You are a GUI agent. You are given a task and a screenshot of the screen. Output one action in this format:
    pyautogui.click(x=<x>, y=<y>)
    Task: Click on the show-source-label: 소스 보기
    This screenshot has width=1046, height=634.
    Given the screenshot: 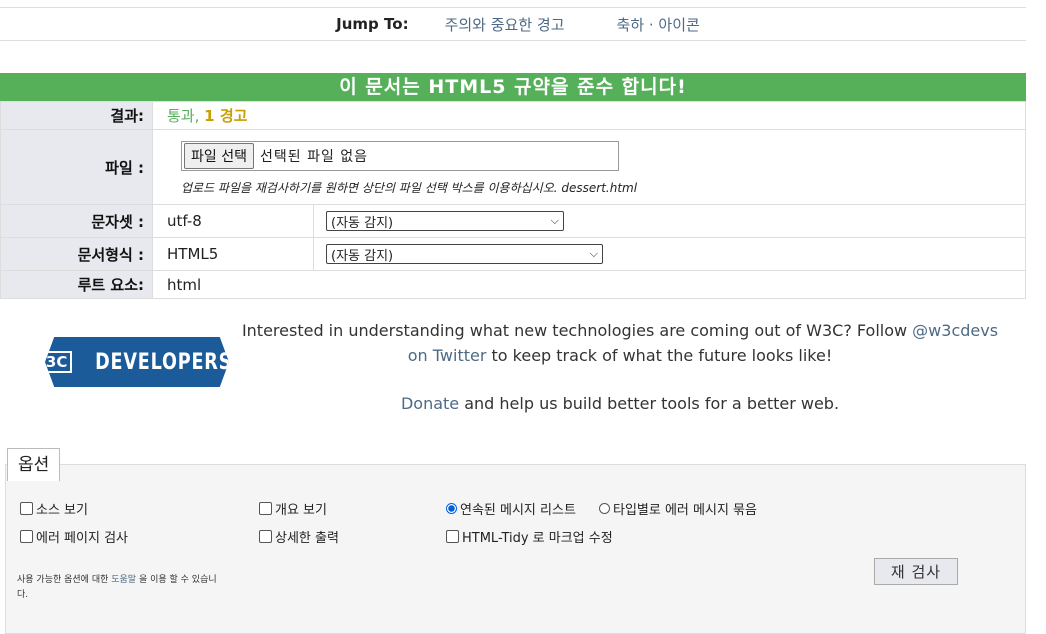 What is the action you would take?
    pyautogui.click(x=62, y=510)
    